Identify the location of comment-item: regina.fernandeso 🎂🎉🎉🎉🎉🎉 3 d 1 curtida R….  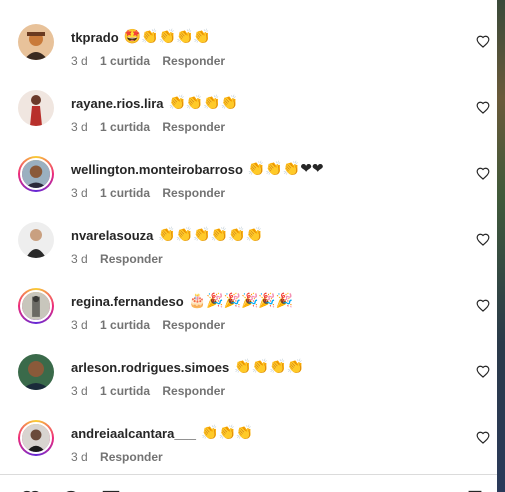
(248, 301).